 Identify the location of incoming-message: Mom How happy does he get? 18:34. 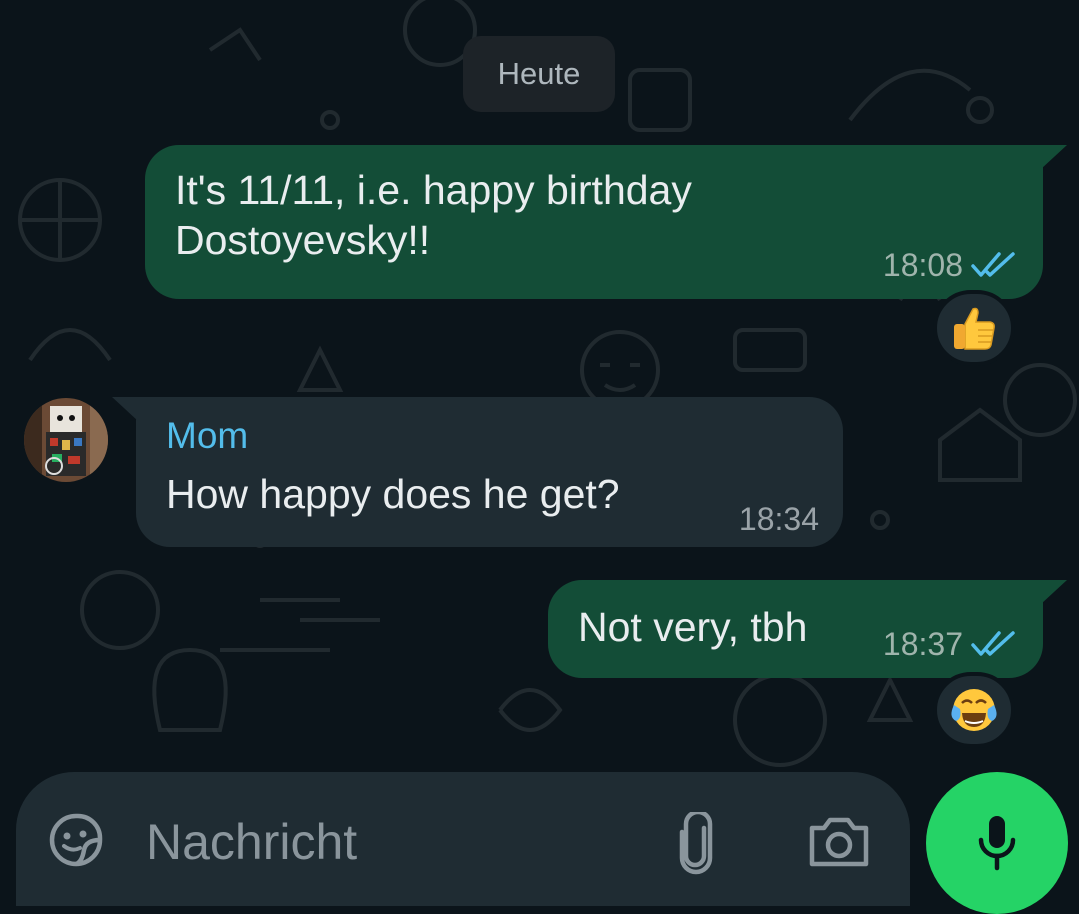
(477, 472).